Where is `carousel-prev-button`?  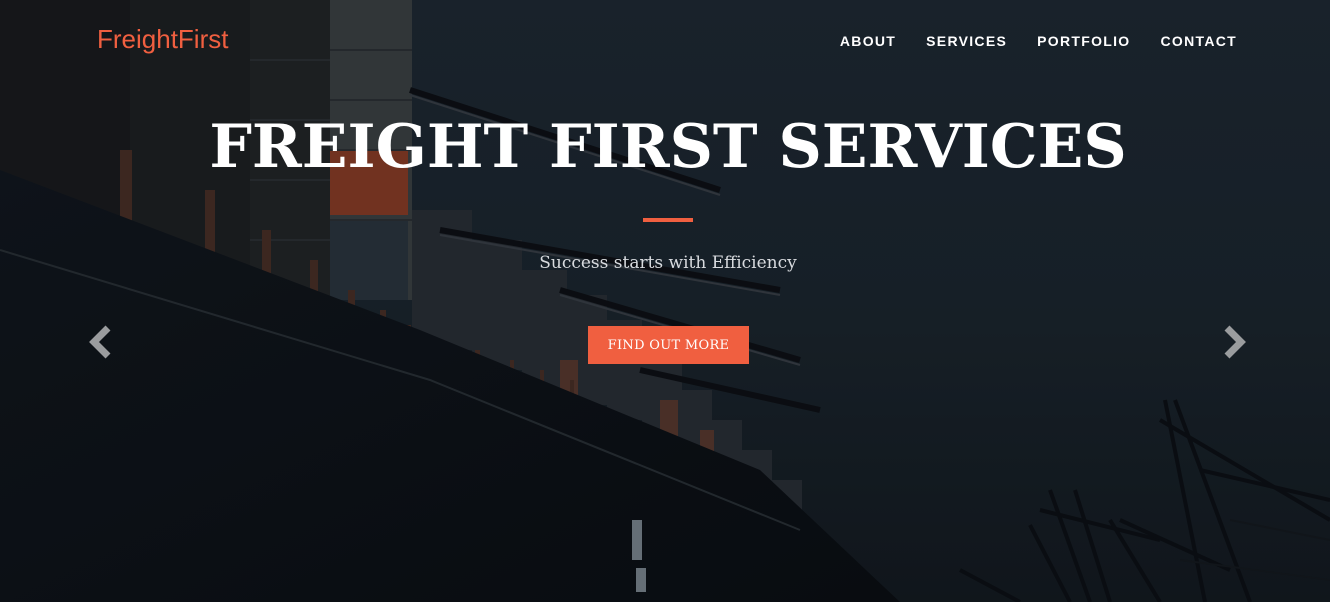 carousel-prev-button is located at coordinates (101, 342).